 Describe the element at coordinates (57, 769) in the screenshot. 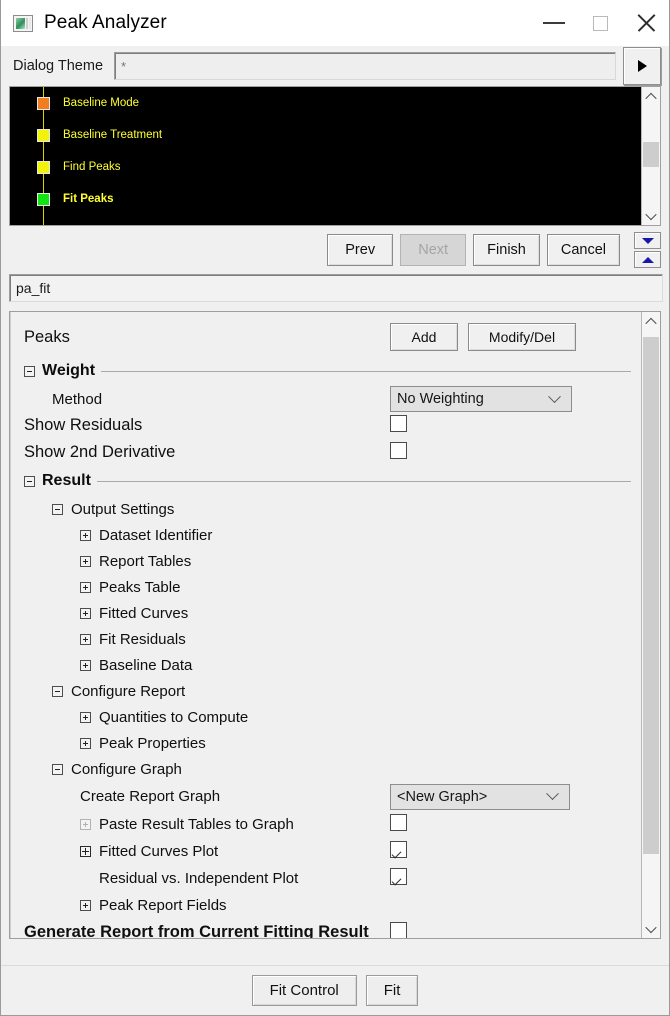

I see `configure-graph-collapse-toggle` at that location.